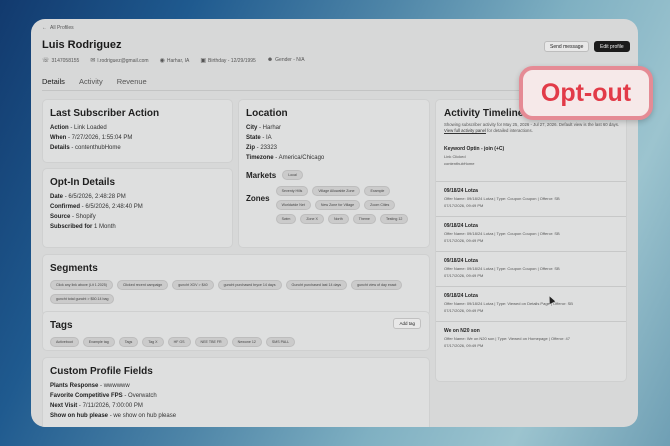 The image size is (670, 446). I want to click on zone-chip: Swim, so click(286, 219).